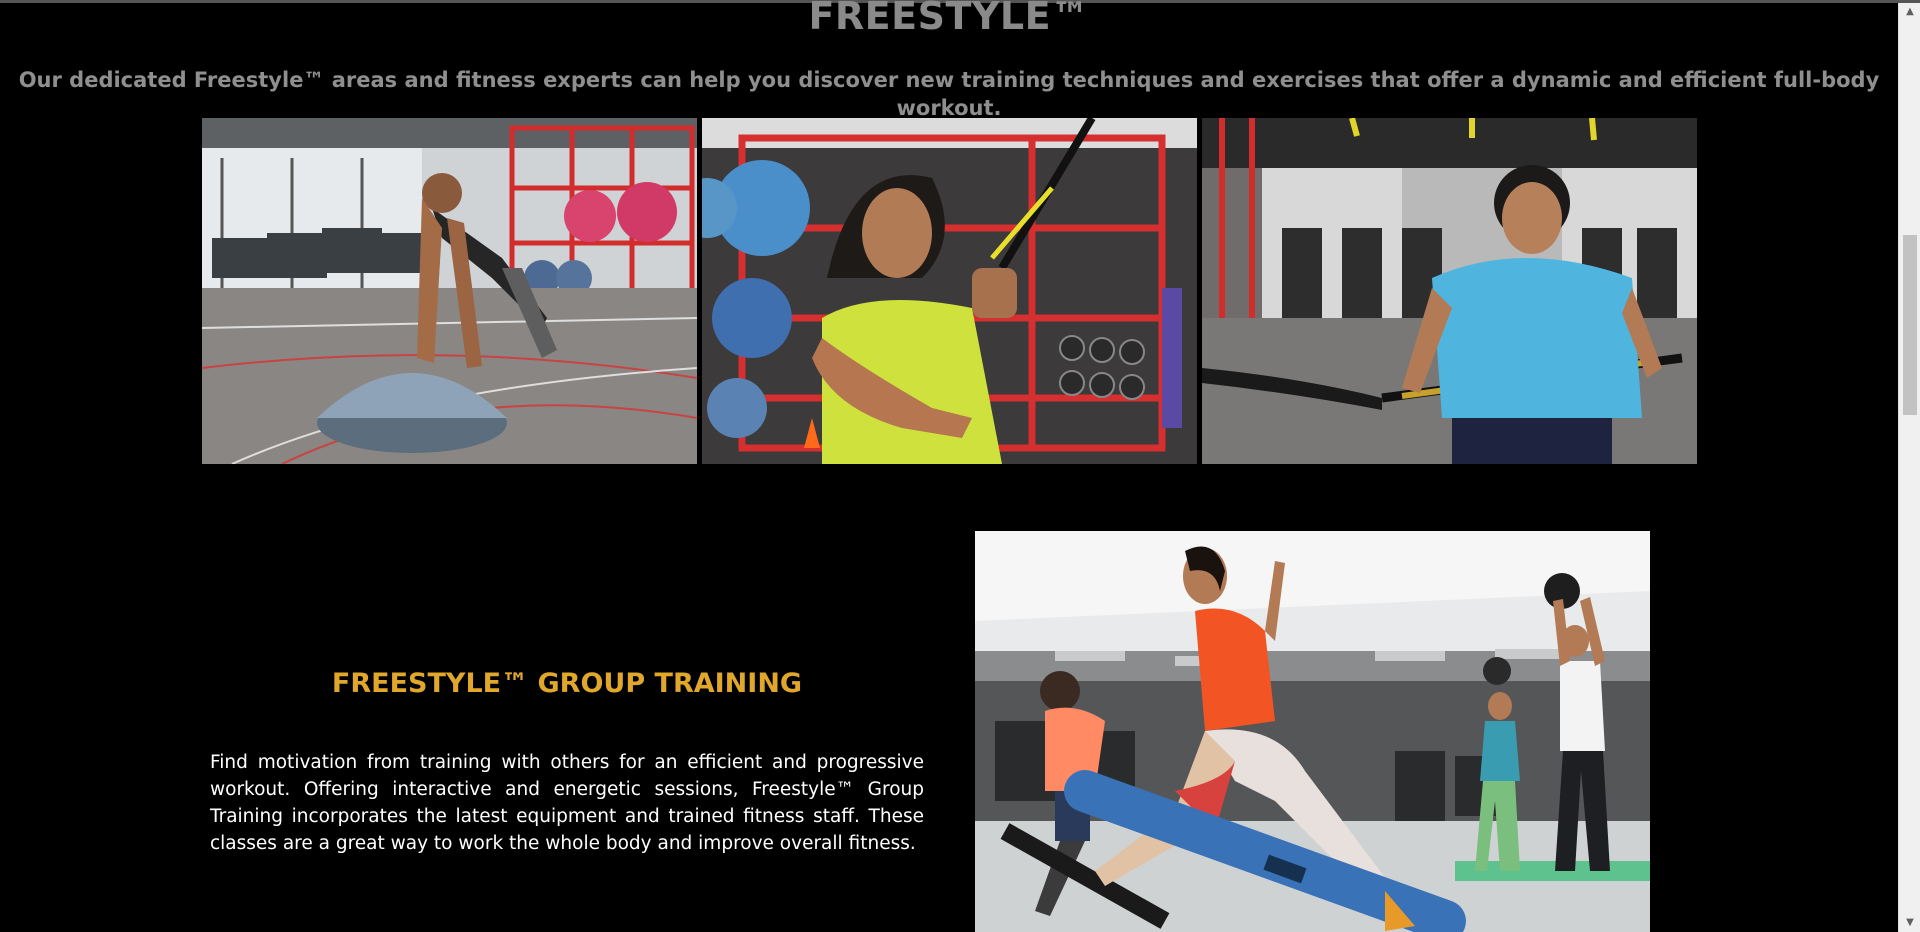  I want to click on scroll-thumb, so click(1910, 325).